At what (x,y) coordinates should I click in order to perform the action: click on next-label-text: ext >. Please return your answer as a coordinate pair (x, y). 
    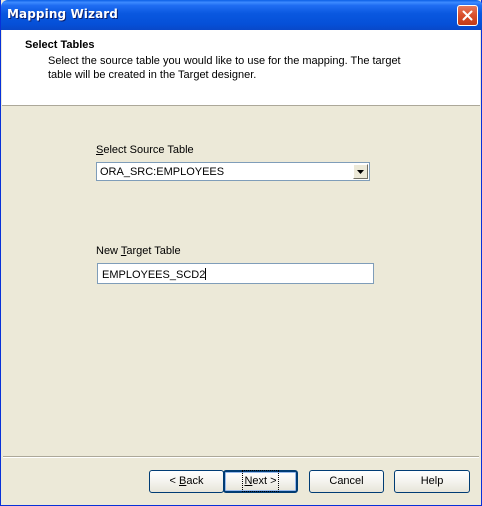
    Looking at the image, I should click on (264, 481).